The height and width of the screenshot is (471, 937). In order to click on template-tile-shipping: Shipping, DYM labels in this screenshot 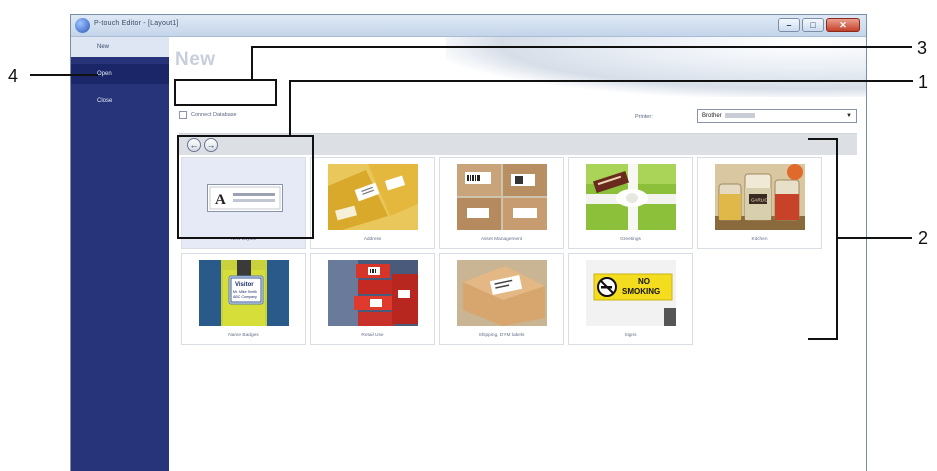, I will do `click(501, 299)`.